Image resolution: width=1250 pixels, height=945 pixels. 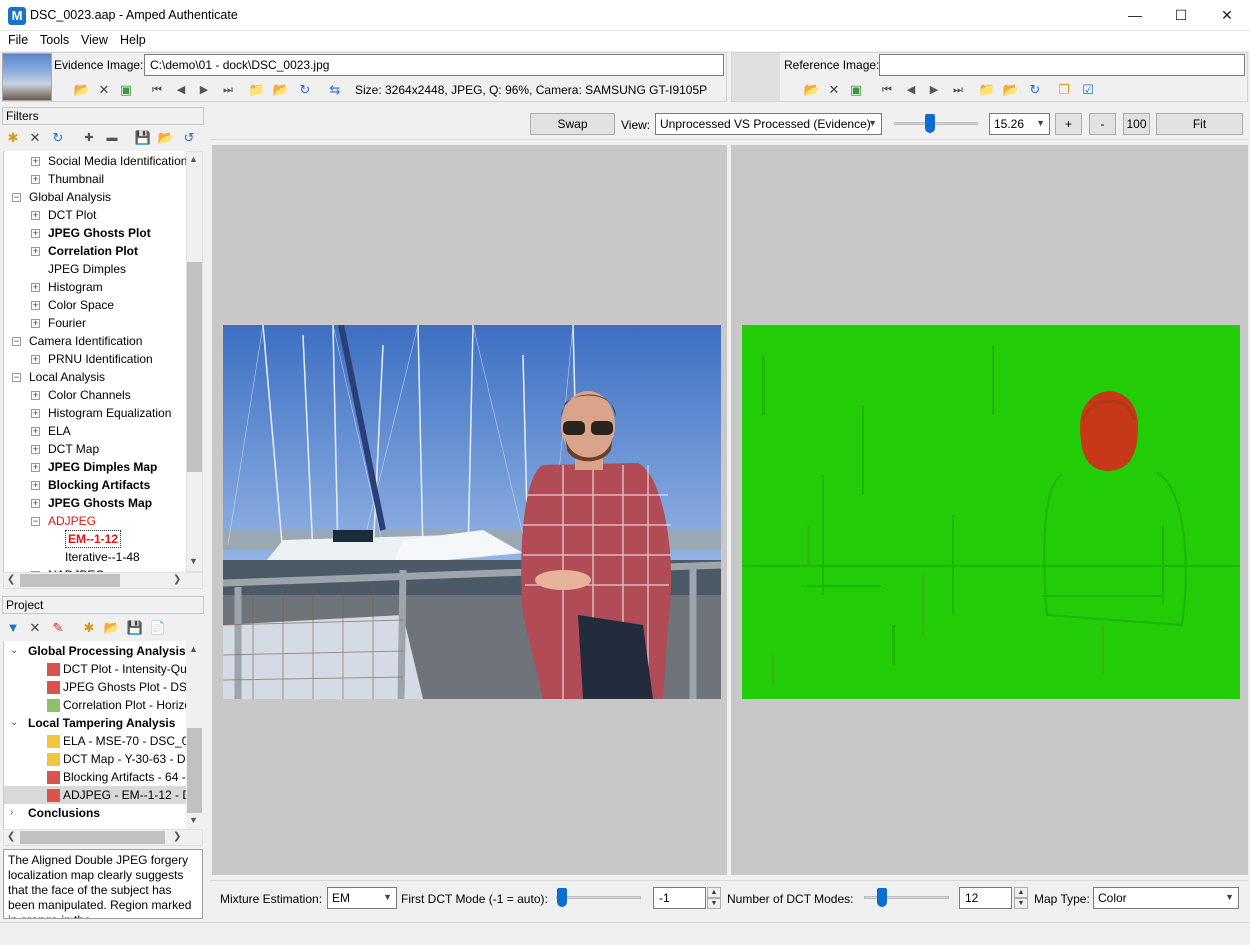 I want to click on reference-path-input, so click(x=1062, y=65).